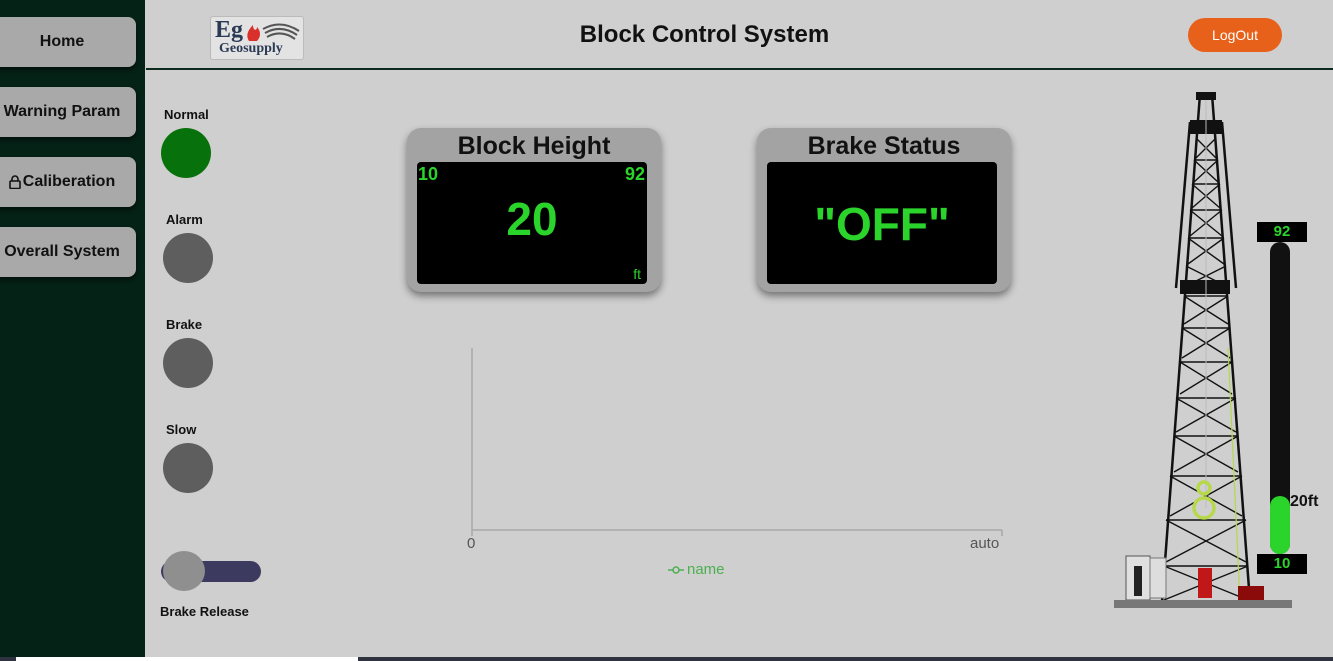  I want to click on chart-x-min-label: 0, so click(471, 543).